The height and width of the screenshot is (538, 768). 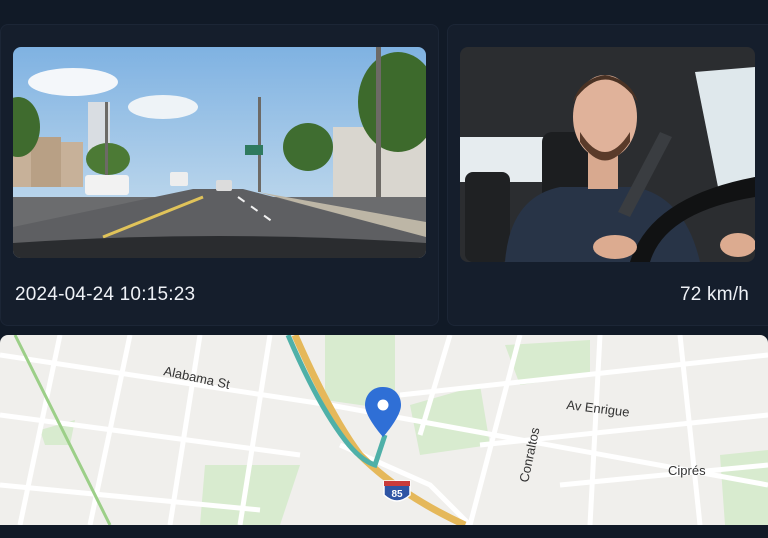 I want to click on street-label-cipres: Ciprés, so click(x=687, y=470).